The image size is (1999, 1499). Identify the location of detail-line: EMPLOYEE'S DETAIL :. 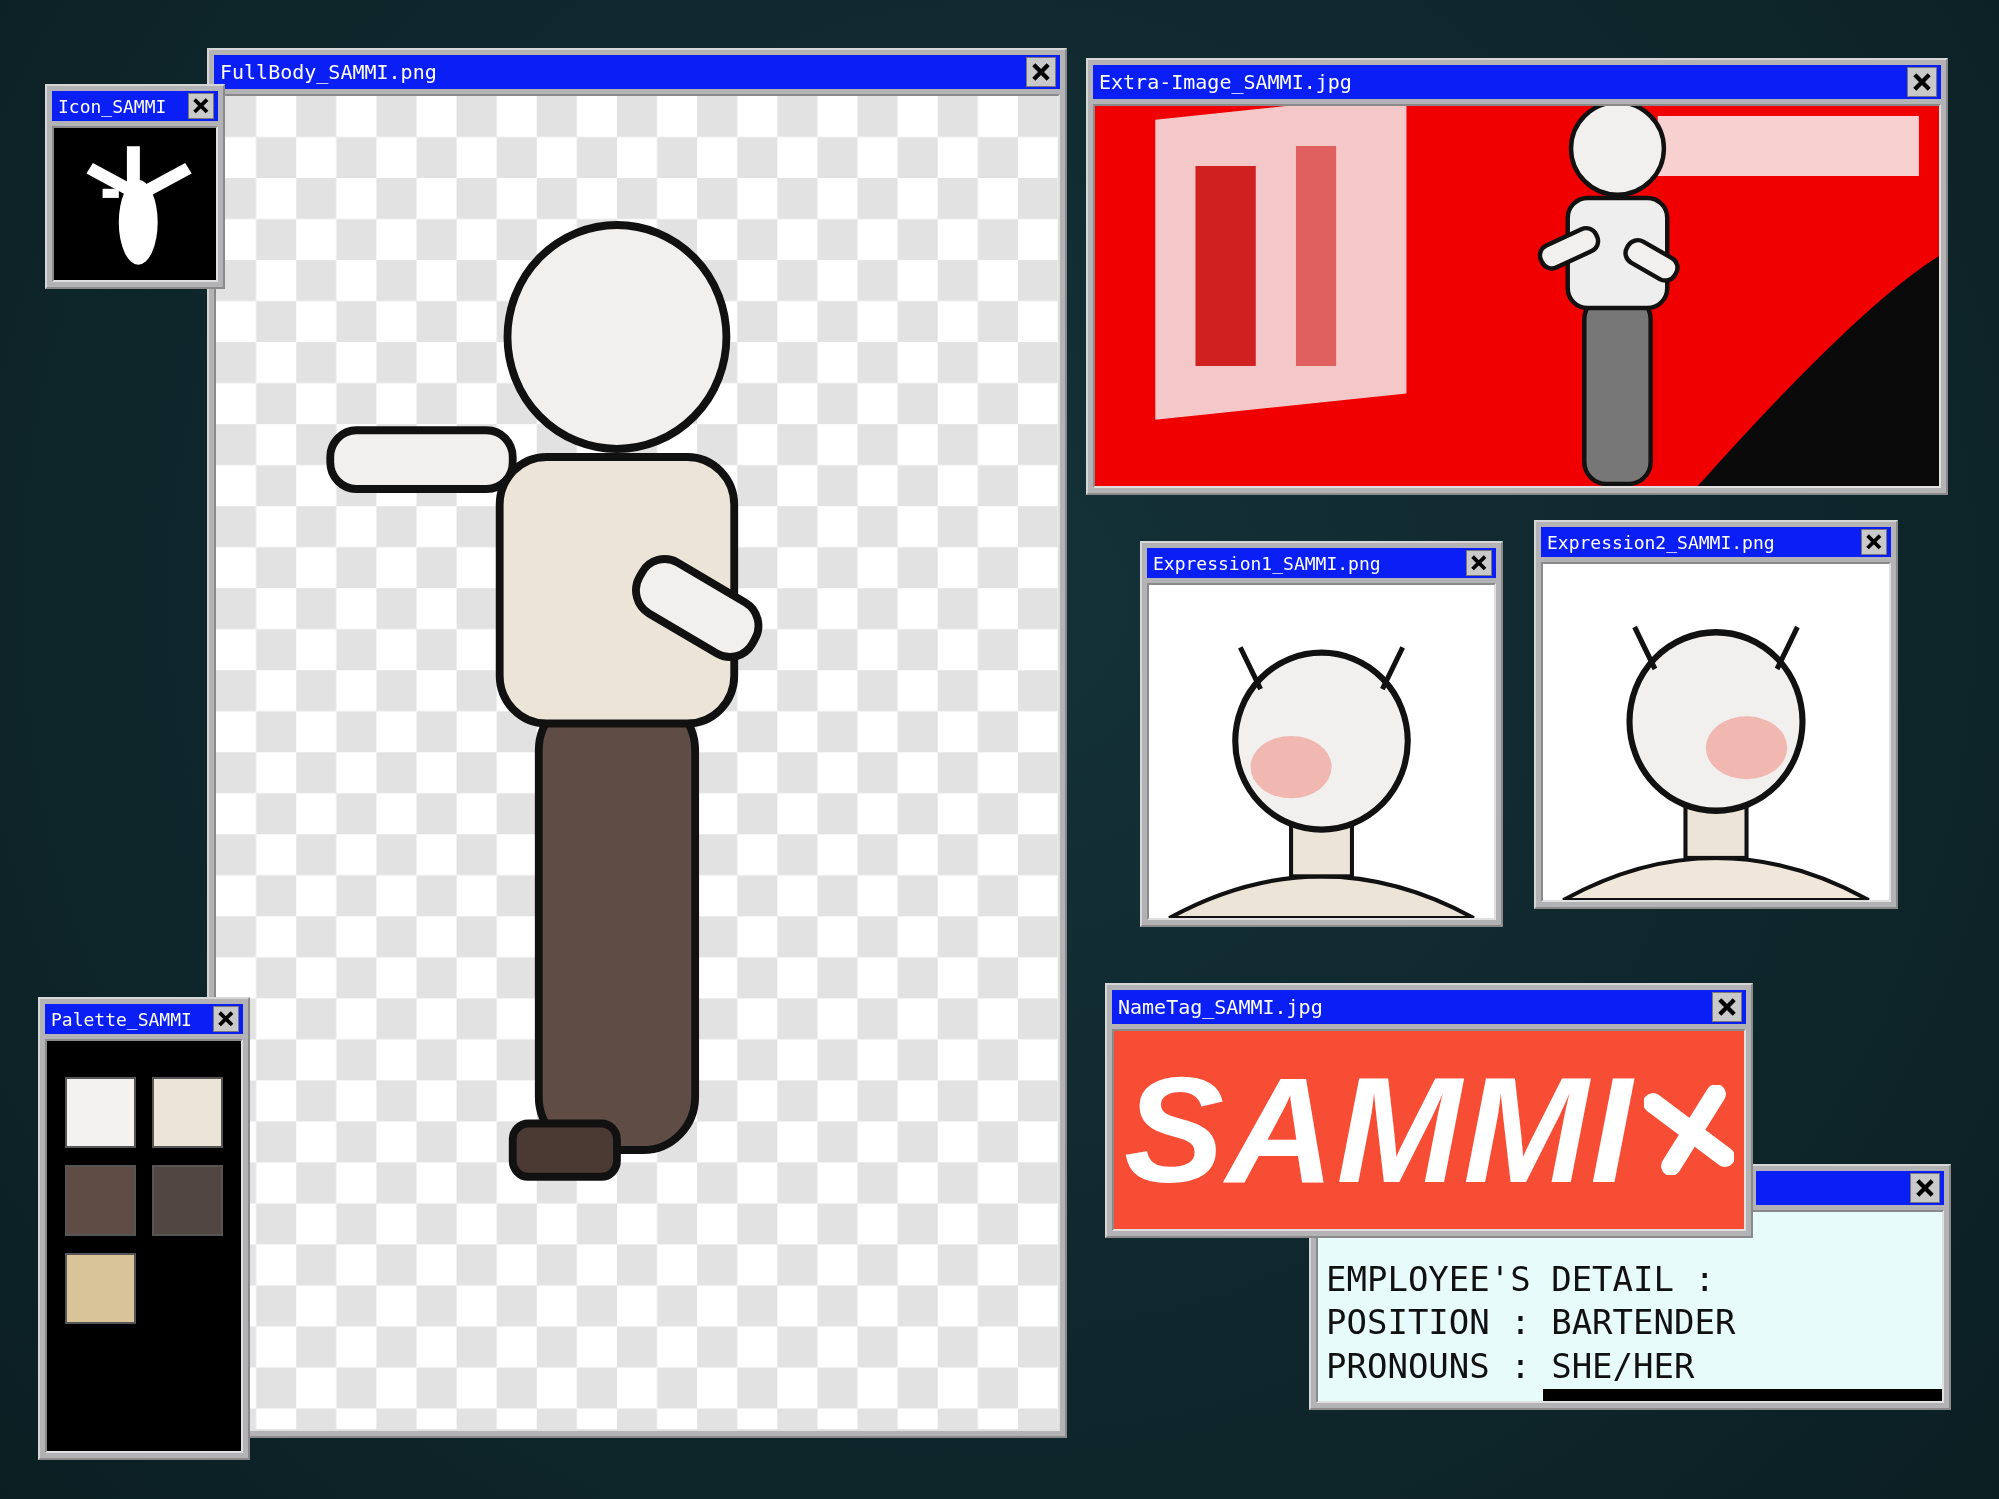
(1521, 1279).